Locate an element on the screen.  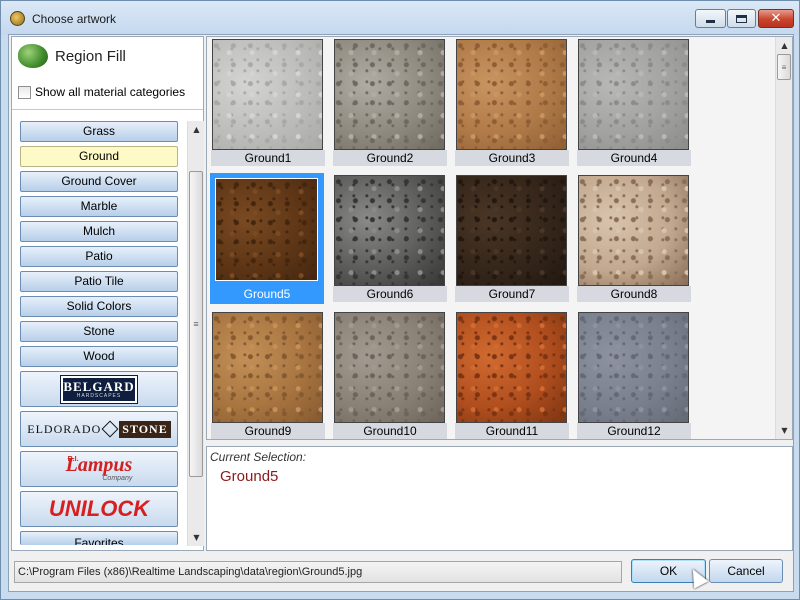
category-favorites: Favorites is located at coordinates (99, 538).